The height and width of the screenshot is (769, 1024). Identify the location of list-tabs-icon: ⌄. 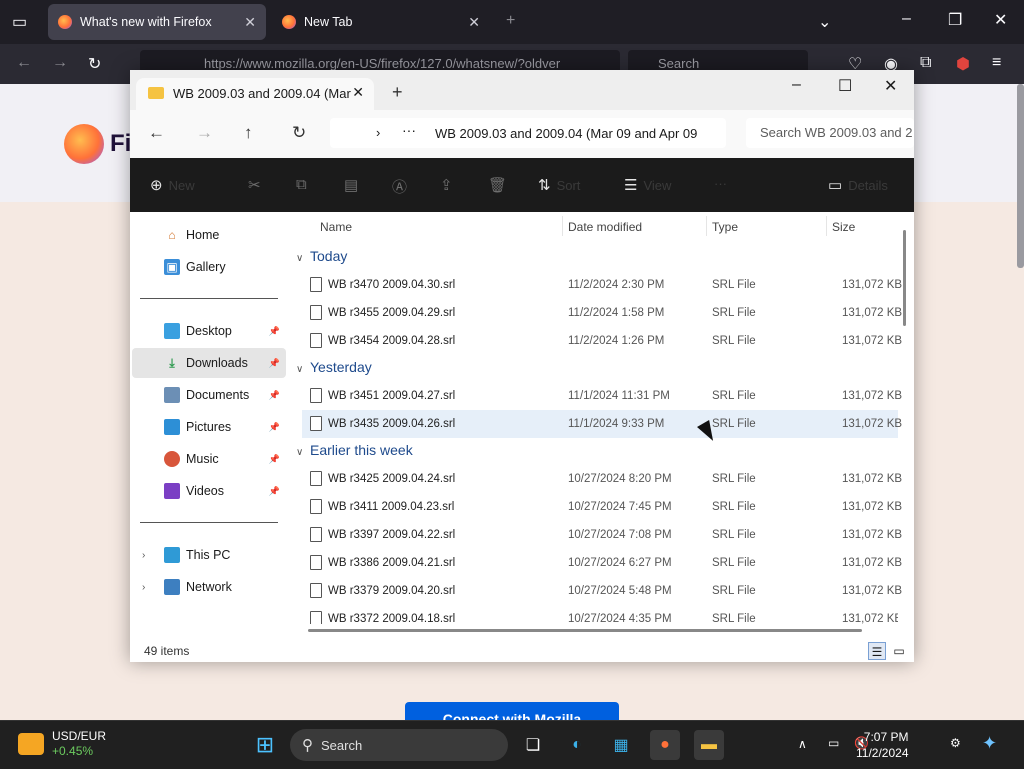
(824, 22).